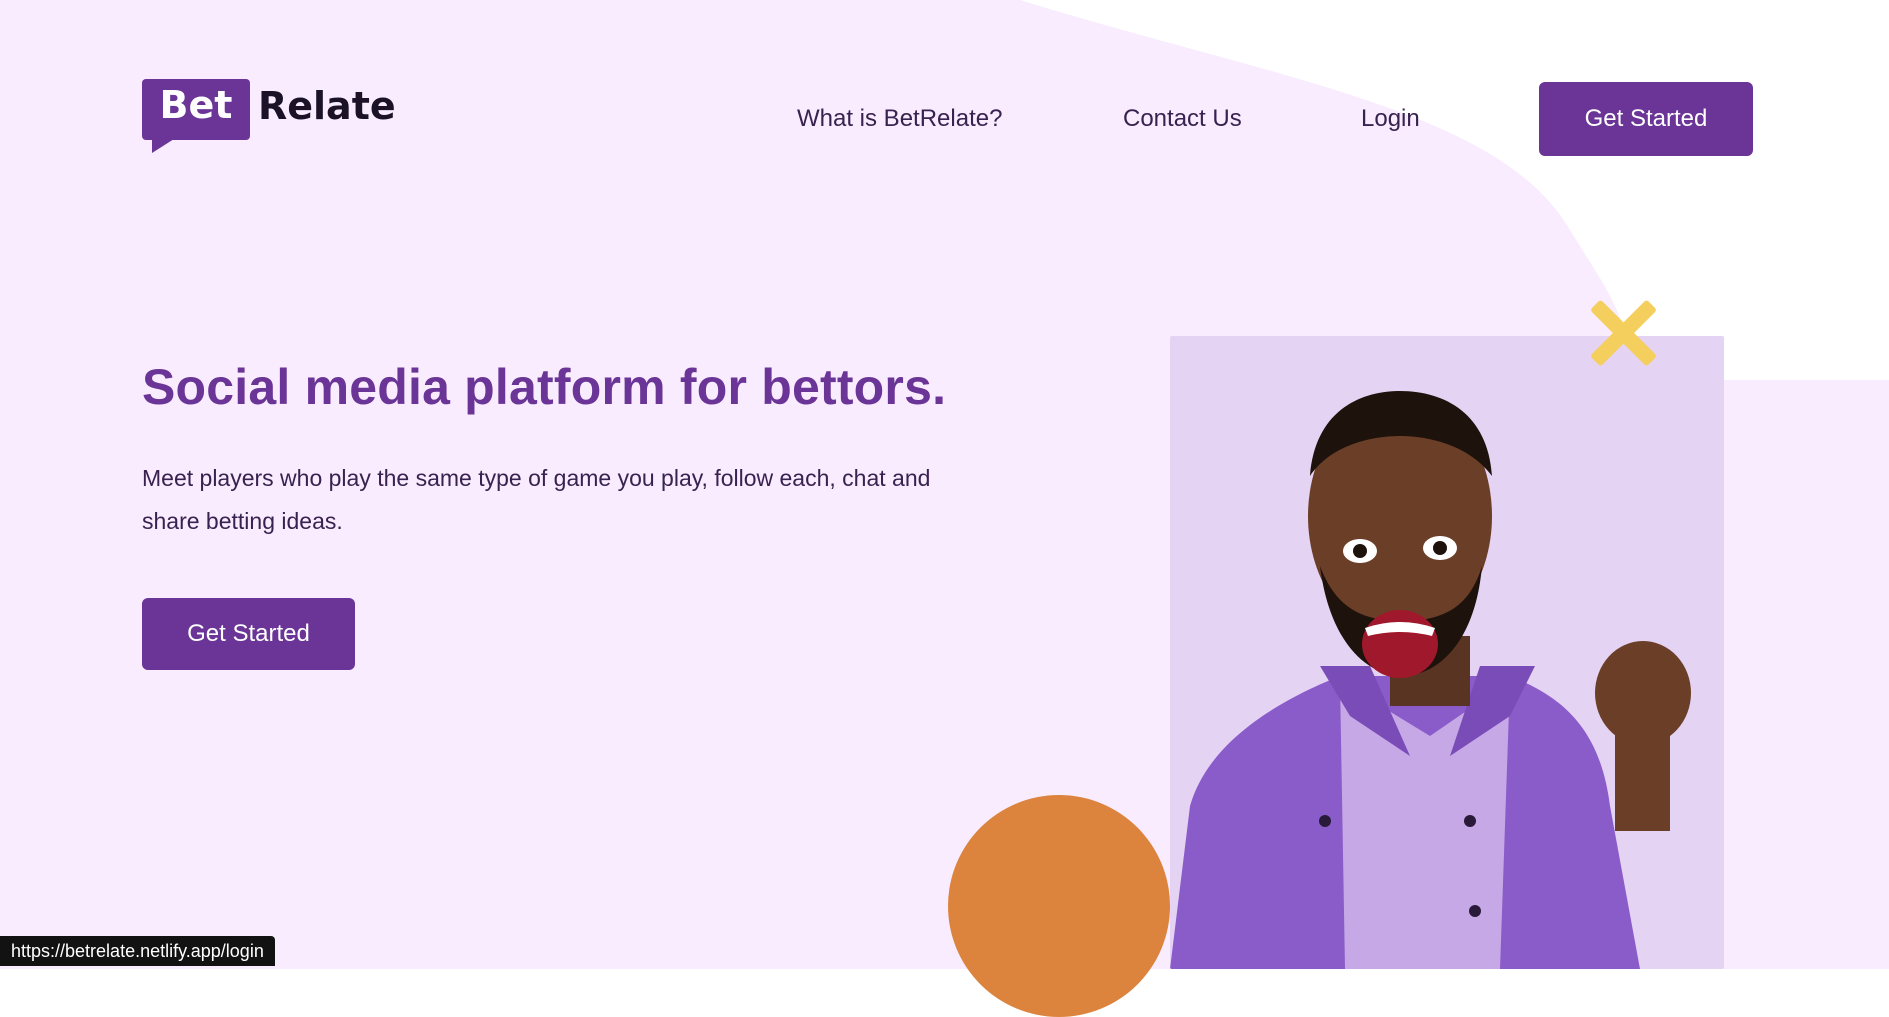  Describe the element at coordinates (248, 634) in the screenshot. I see `hero-get-started-button: Get Started` at that location.